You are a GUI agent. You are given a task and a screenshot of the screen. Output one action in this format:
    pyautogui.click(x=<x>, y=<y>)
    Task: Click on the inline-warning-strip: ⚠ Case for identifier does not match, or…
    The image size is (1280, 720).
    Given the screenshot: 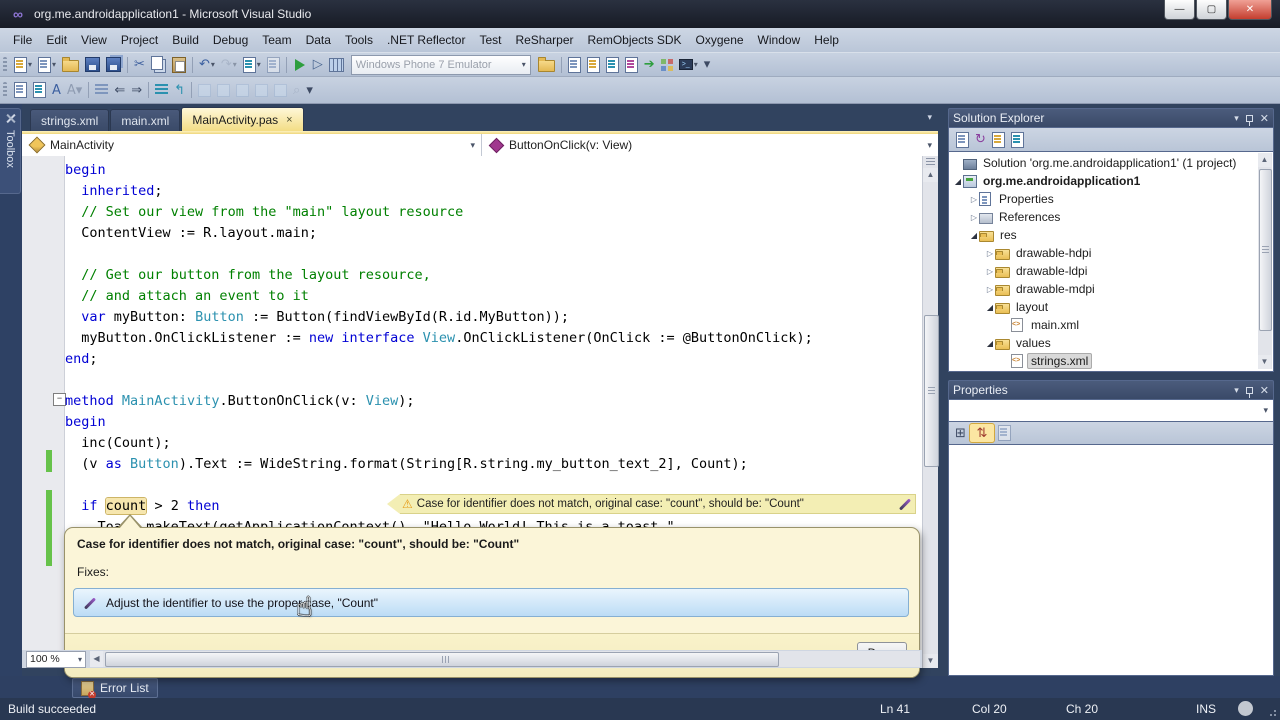 What is the action you would take?
    pyautogui.click(x=651, y=504)
    